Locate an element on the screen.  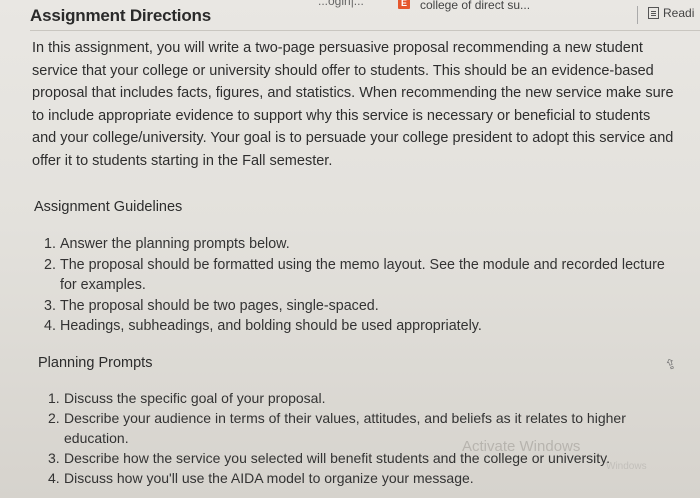
reading-view-icon is located at coordinates (653, 13).